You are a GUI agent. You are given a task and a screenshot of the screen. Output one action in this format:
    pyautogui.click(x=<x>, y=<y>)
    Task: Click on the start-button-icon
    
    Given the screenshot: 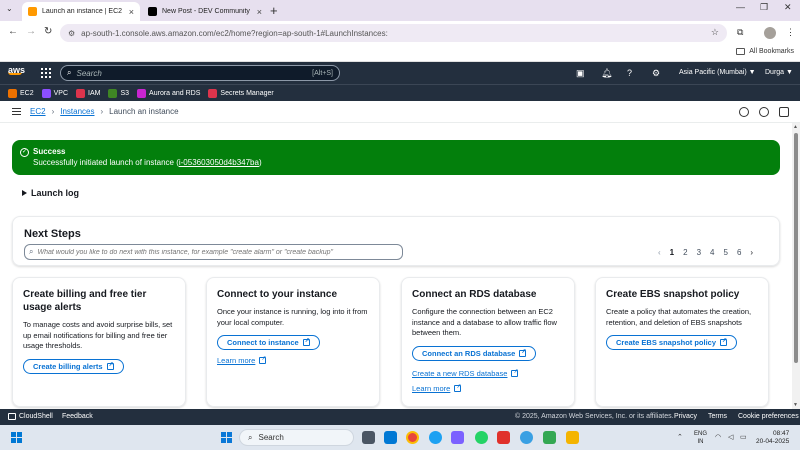 What is the action you would take?
    pyautogui.click(x=226, y=437)
    